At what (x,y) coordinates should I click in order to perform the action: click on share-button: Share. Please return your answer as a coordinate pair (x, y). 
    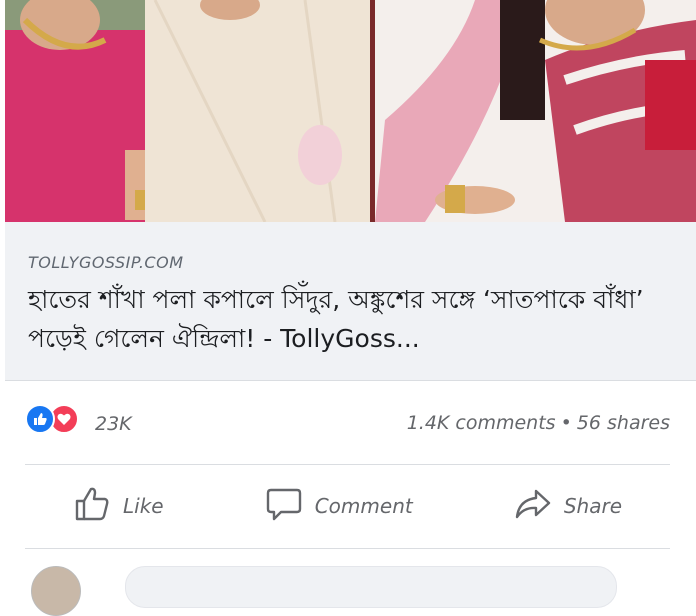
    Looking at the image, I should click on (568, 506).